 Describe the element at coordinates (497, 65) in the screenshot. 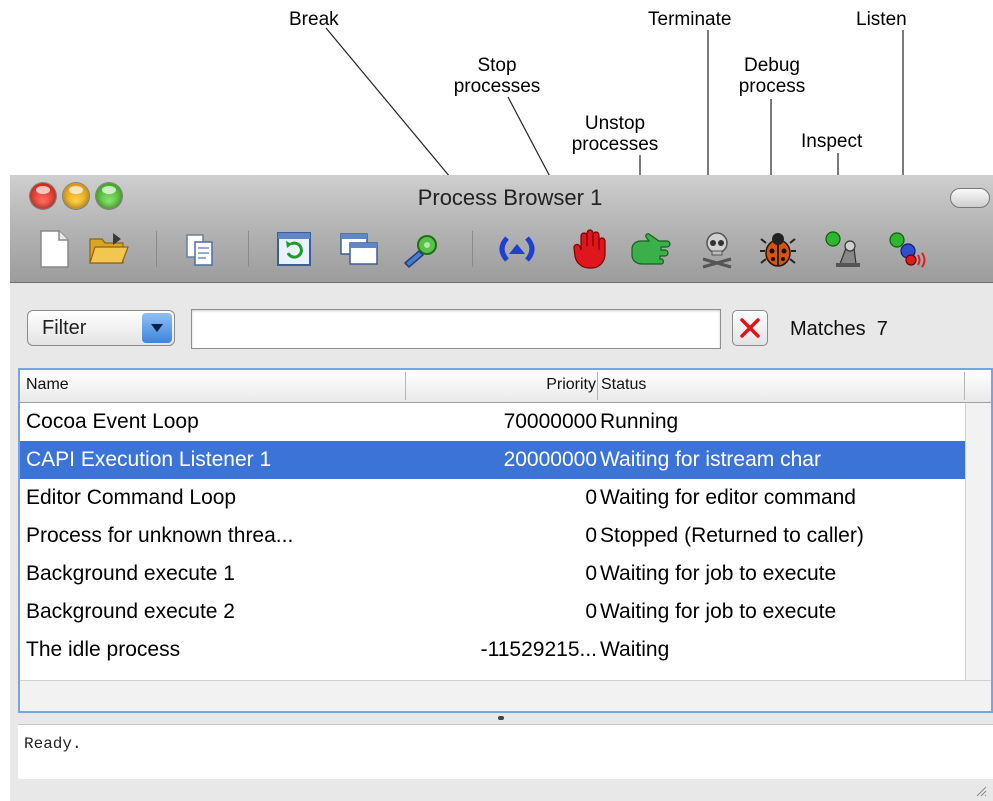

I see `callout-stop-line1: Stop` at that location.